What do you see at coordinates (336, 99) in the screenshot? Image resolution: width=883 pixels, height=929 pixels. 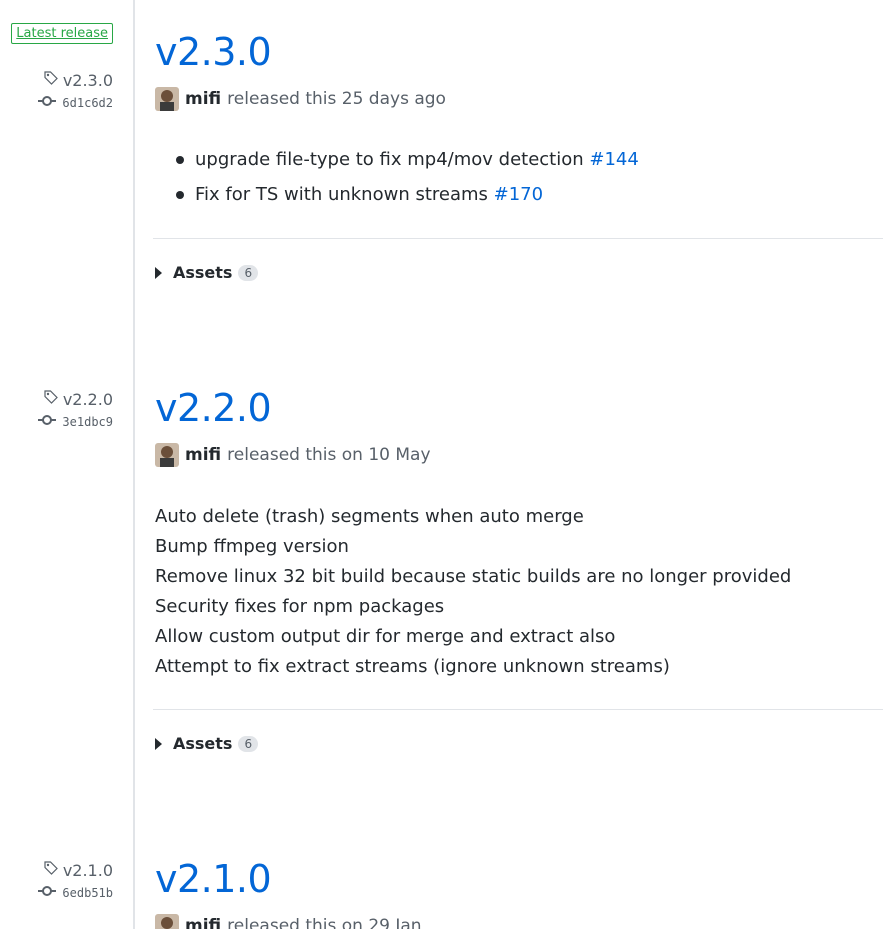 I see `released-text: released this 25 days ago` at bounding box center [336, 99].